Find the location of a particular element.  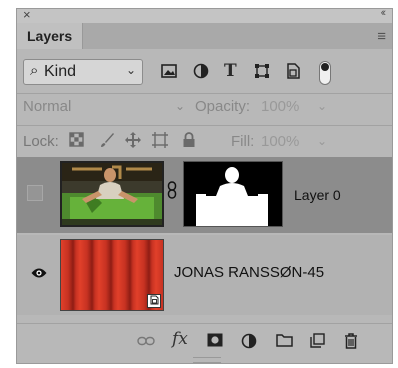

lock-artboard-icon is located at coordinates (160, 142).